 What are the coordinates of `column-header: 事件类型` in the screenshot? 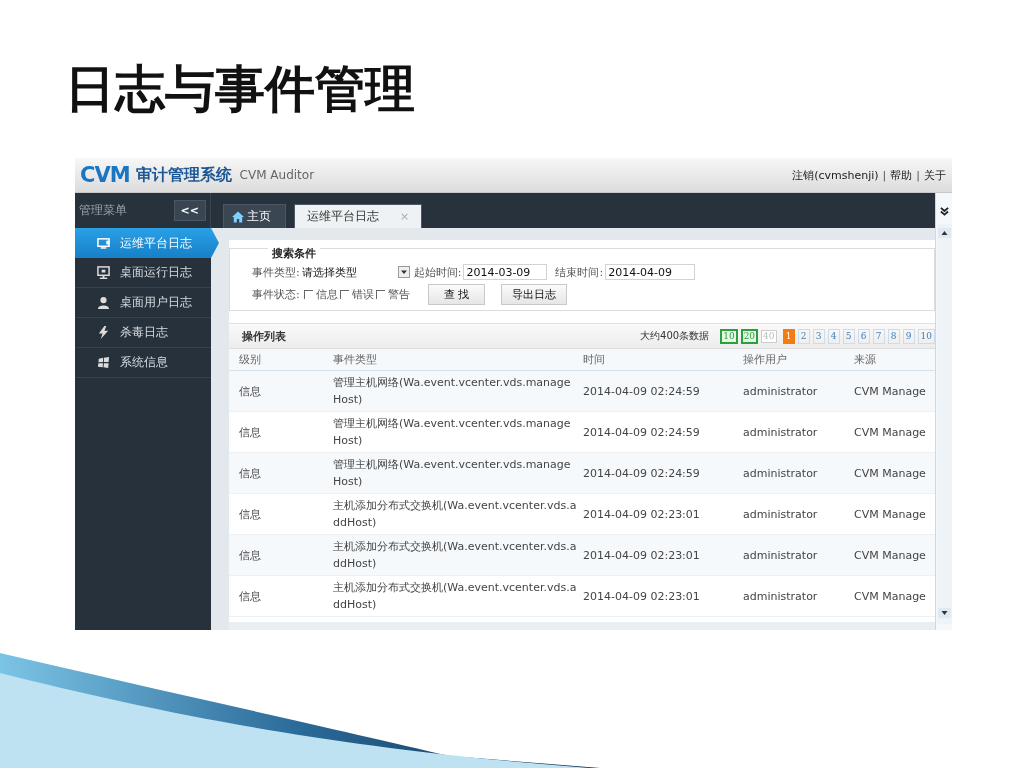 It's located at (355, 360).